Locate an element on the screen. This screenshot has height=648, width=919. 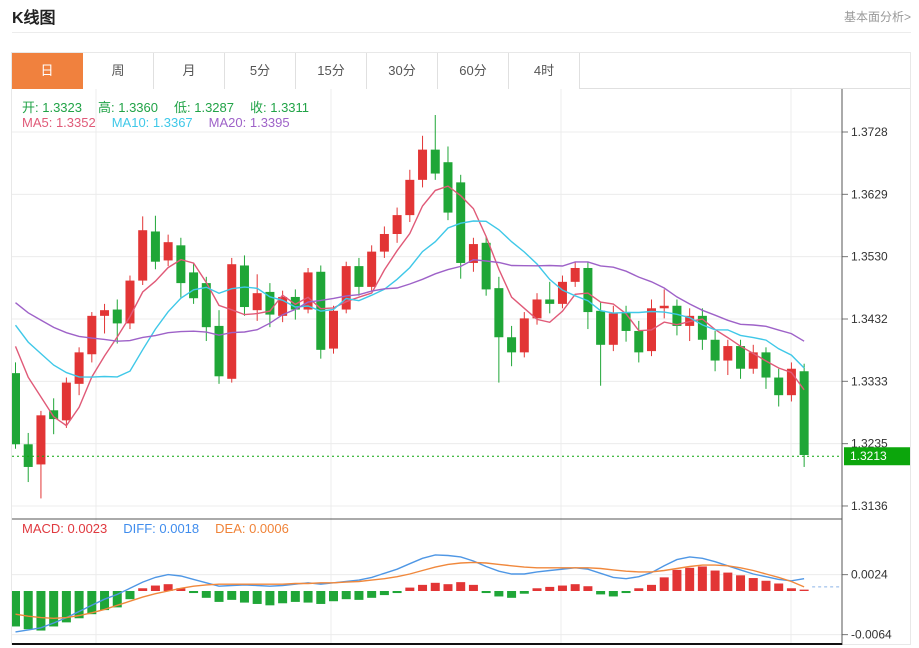
current-price-value: 1.3213 is located at coordinates (868, 456).